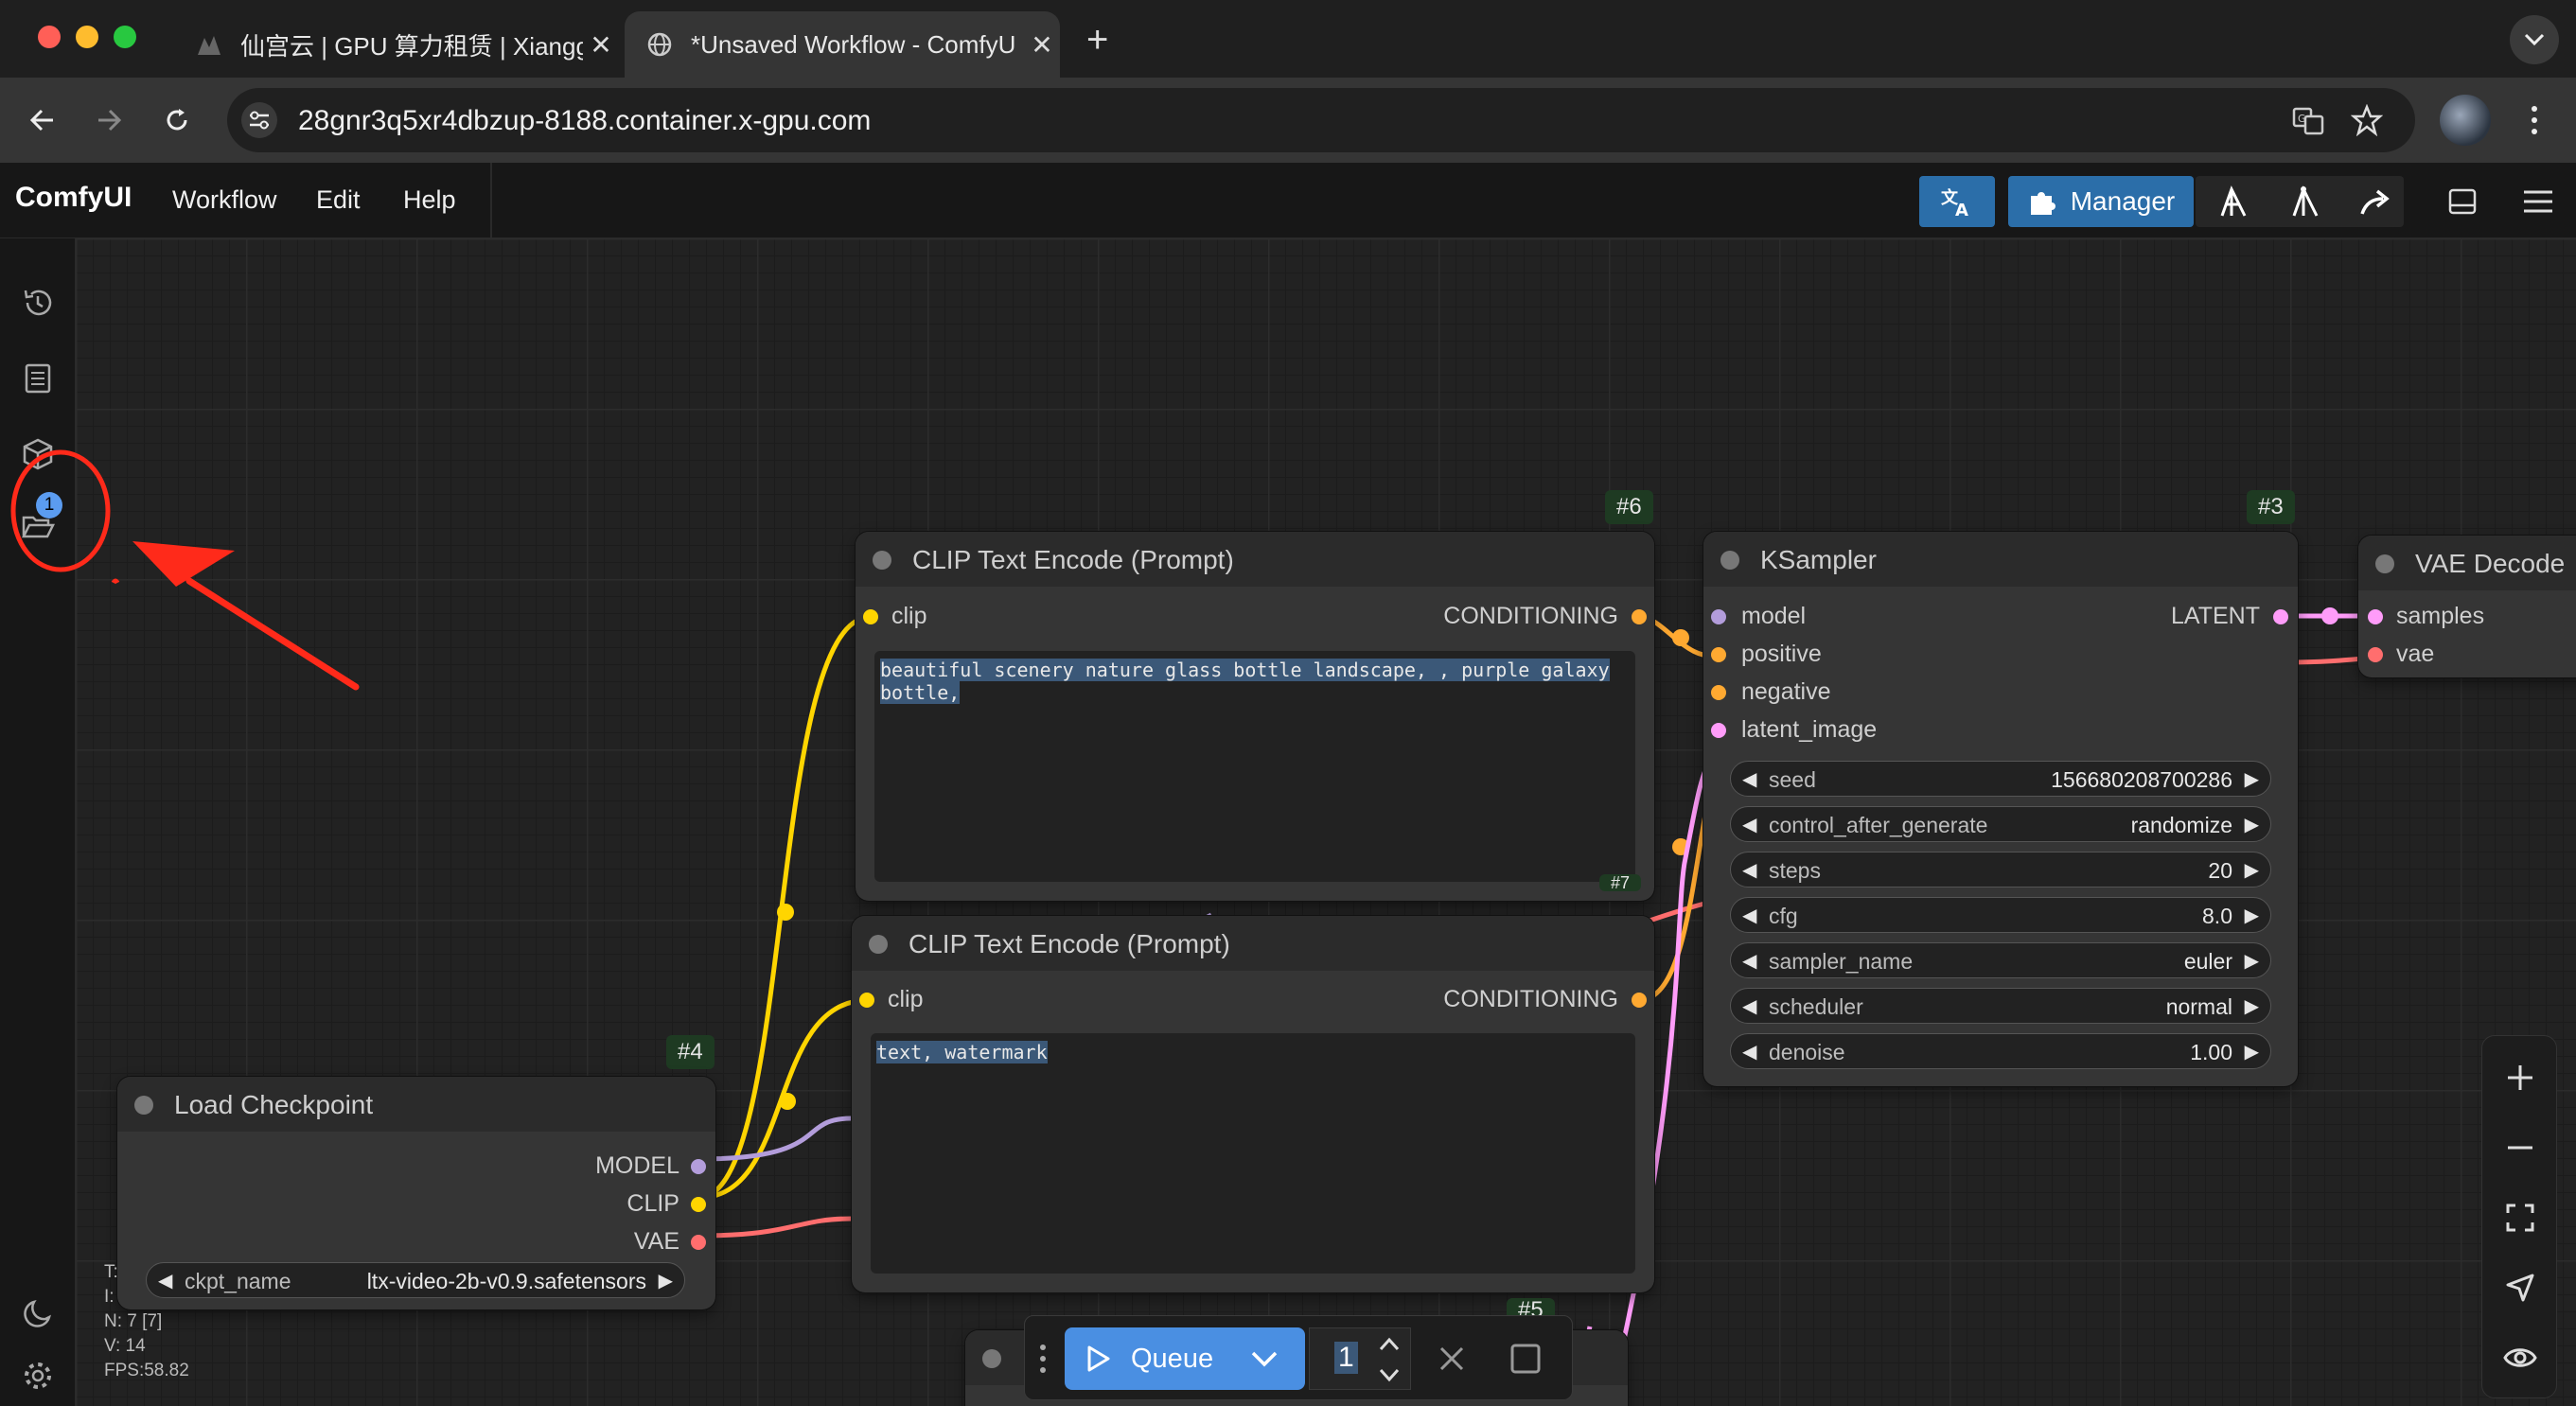 The image size is (2576, 1406). Describe the element at coordinates (2520, 1287) in the screenshot. I see `select-mode-button` at that location.